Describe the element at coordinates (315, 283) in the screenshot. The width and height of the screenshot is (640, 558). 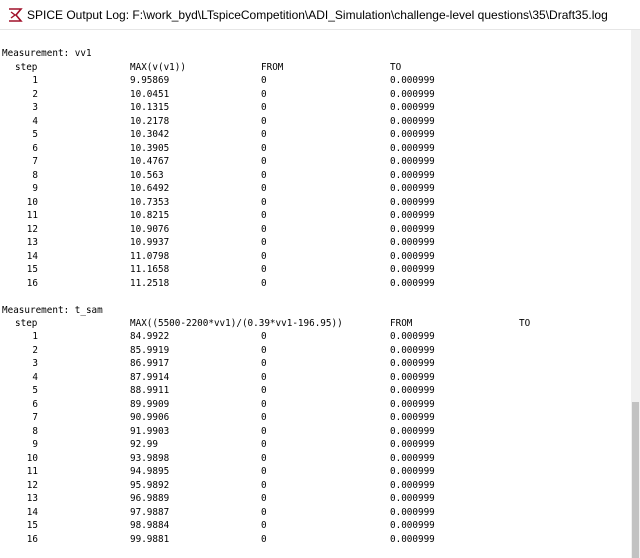
I see `table-row: 16 11.2518 0 0.000999` at that location.